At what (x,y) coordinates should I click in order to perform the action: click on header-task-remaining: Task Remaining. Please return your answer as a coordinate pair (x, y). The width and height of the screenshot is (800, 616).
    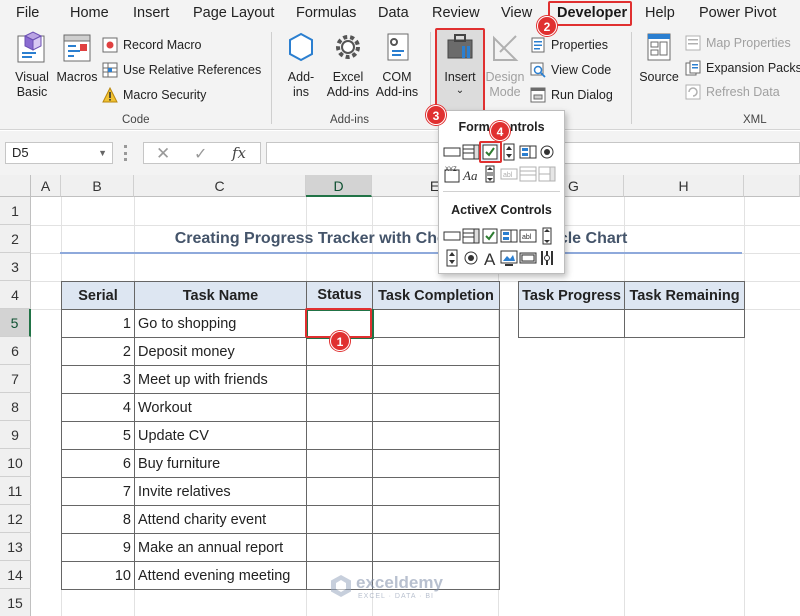
    Looking at the image, I should click on (684, 295).